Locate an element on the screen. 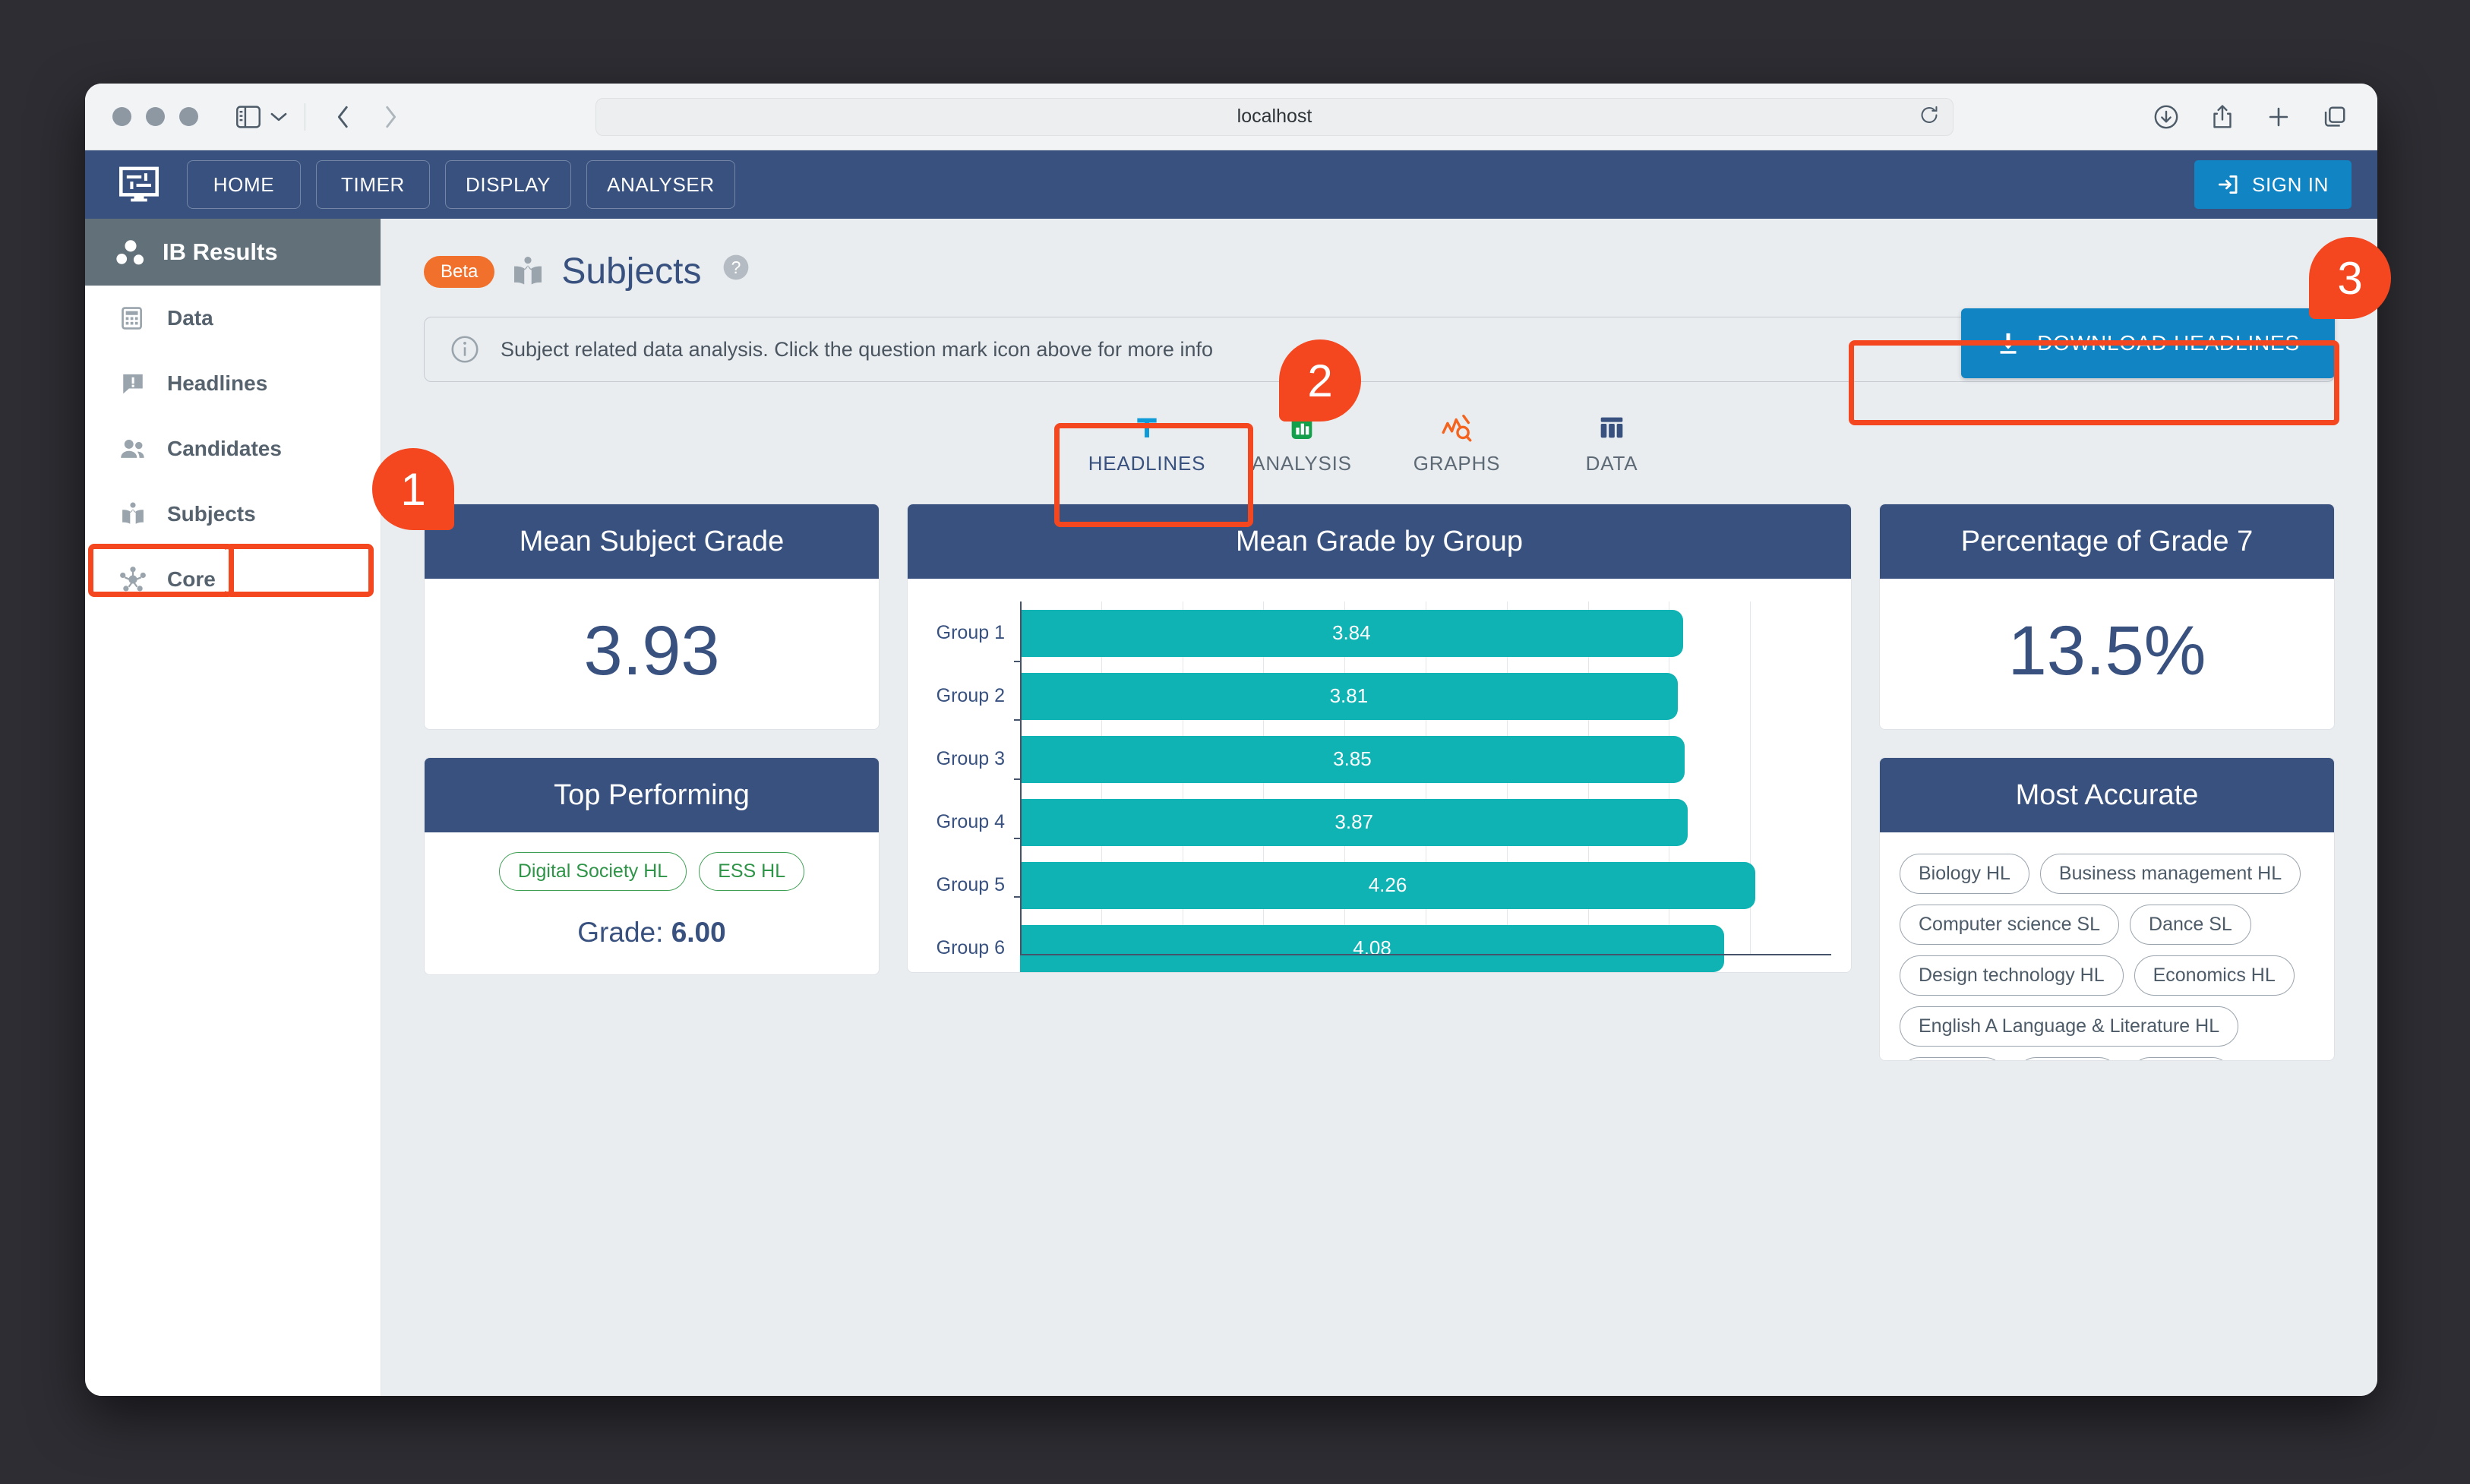 The width and height of the screenshot is (2470, 1484). download-headlines-label: DOWNLOAD HEADLINES is located at coordinates (2169, 343).